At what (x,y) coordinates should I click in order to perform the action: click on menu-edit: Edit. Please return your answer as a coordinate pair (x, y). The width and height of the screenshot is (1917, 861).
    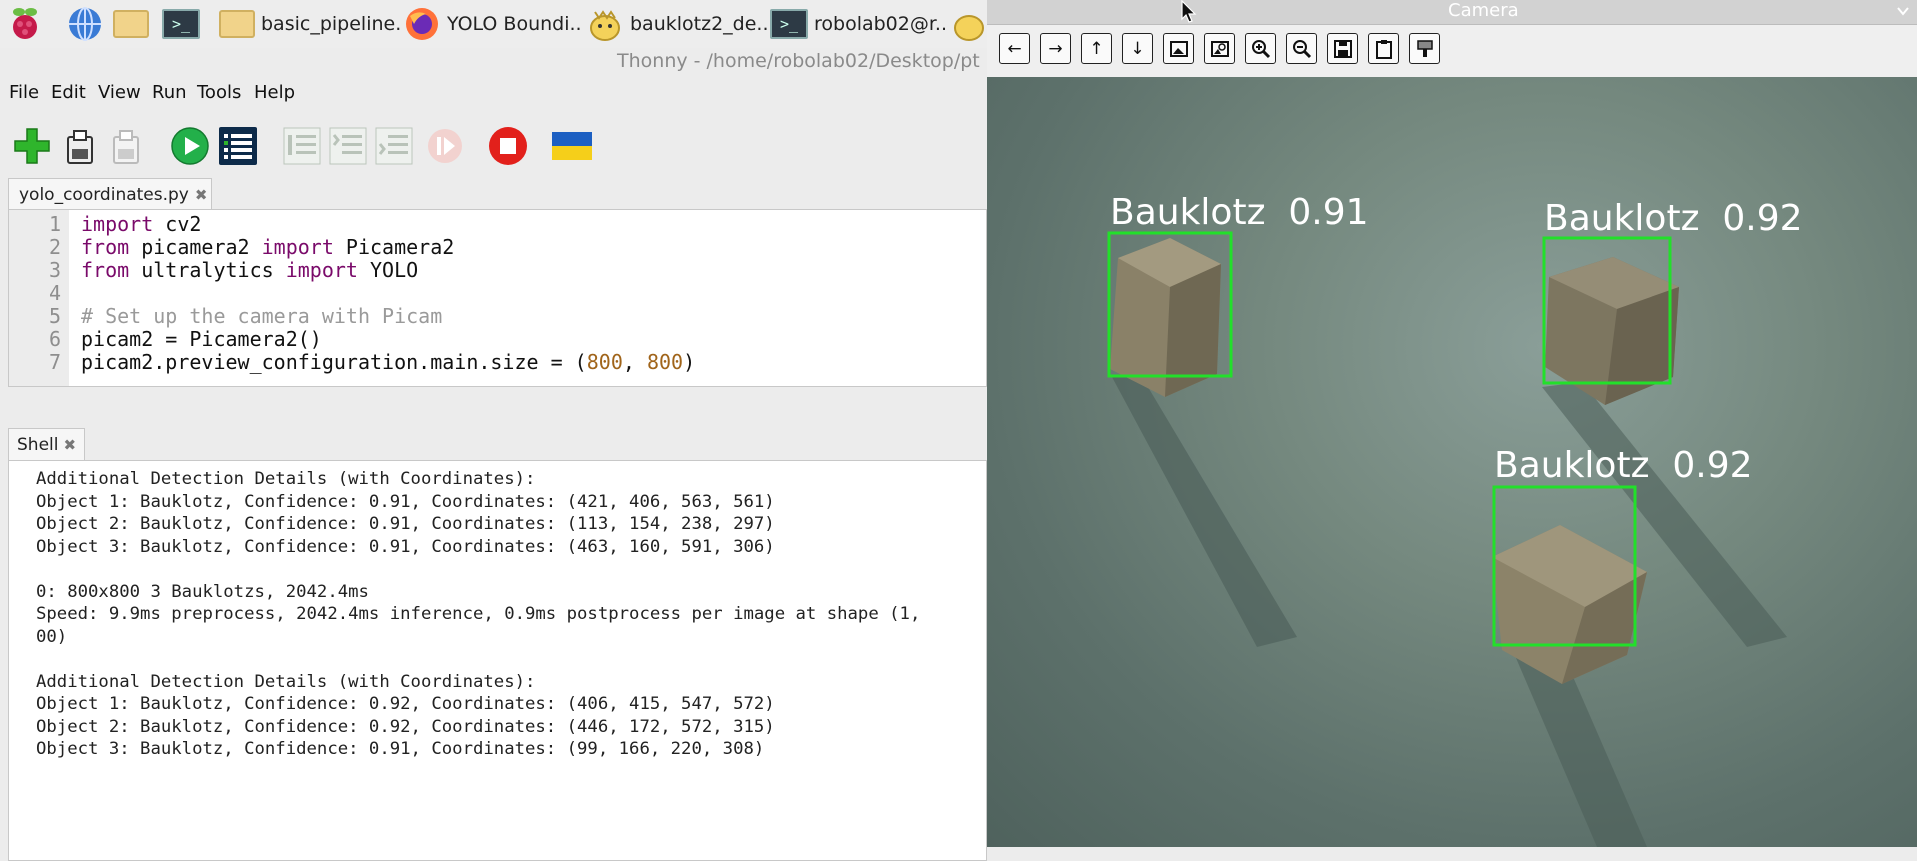
    Looking at the image, I should click on (68, 92).